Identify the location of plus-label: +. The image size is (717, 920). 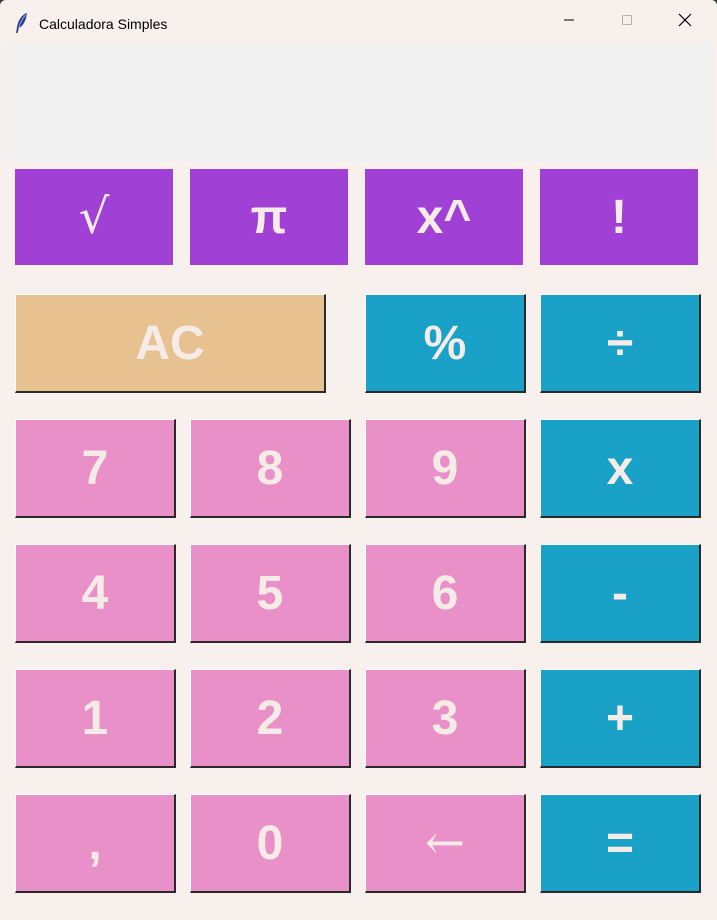
(620, 718).